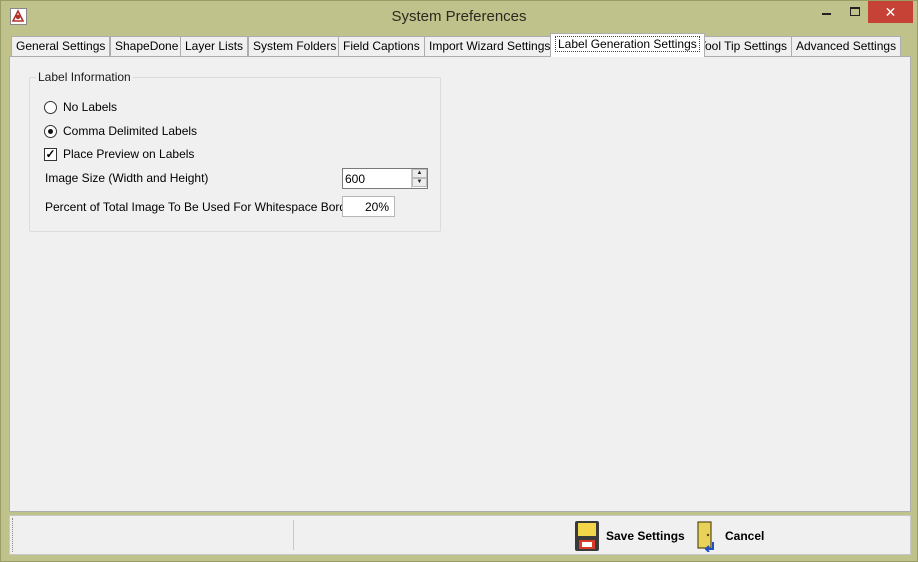  Describe the element at coordinates (90, 107) in the screenshot. I see `no-labels-label: No Labels` at that location.